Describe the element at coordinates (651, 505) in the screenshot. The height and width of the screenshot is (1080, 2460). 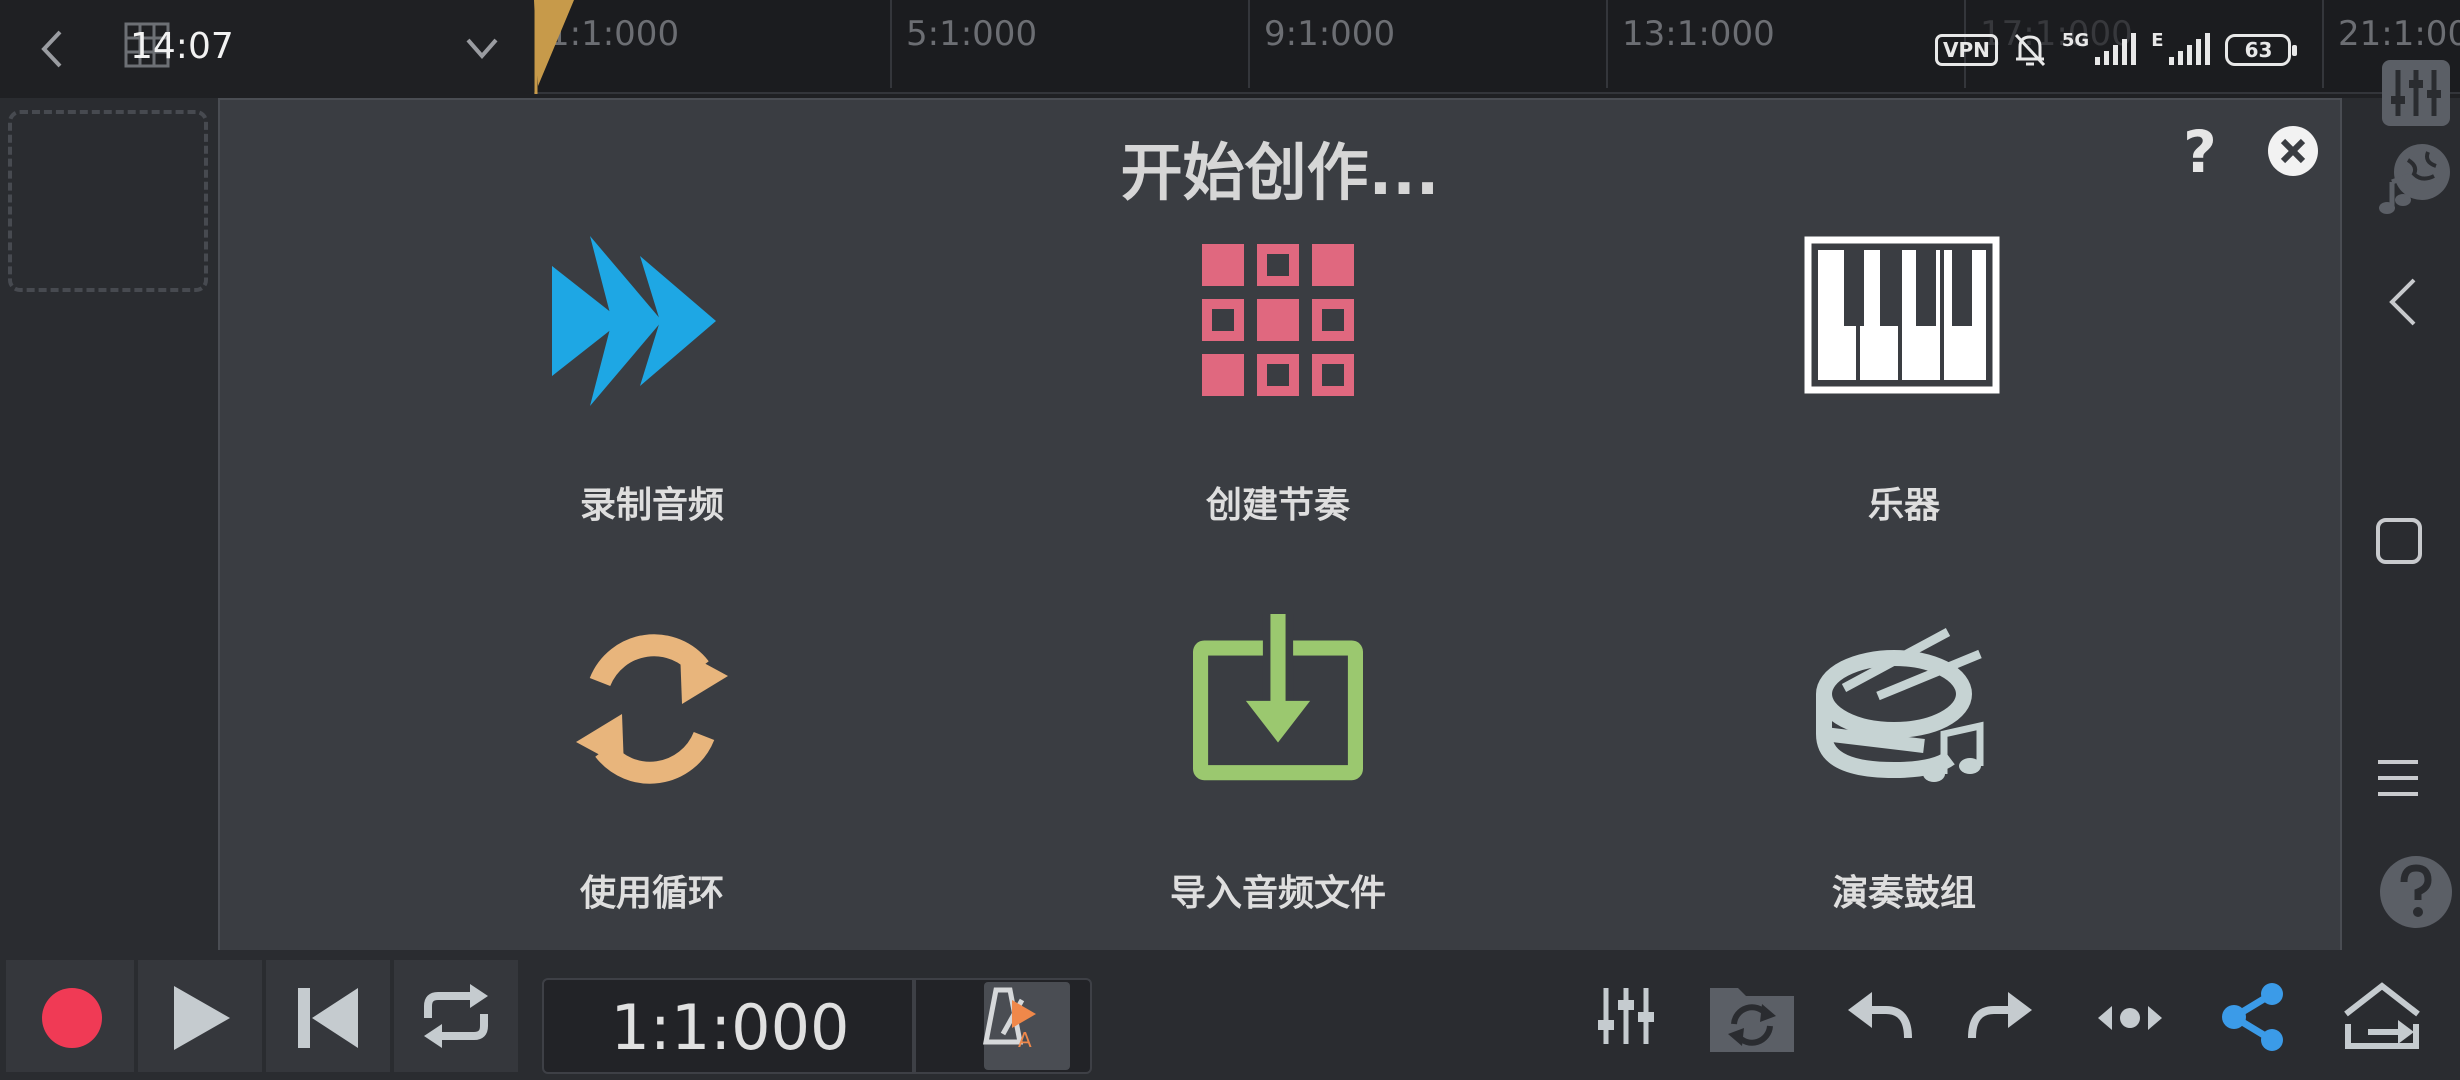
I see `option-label: 录制音频` at that location.